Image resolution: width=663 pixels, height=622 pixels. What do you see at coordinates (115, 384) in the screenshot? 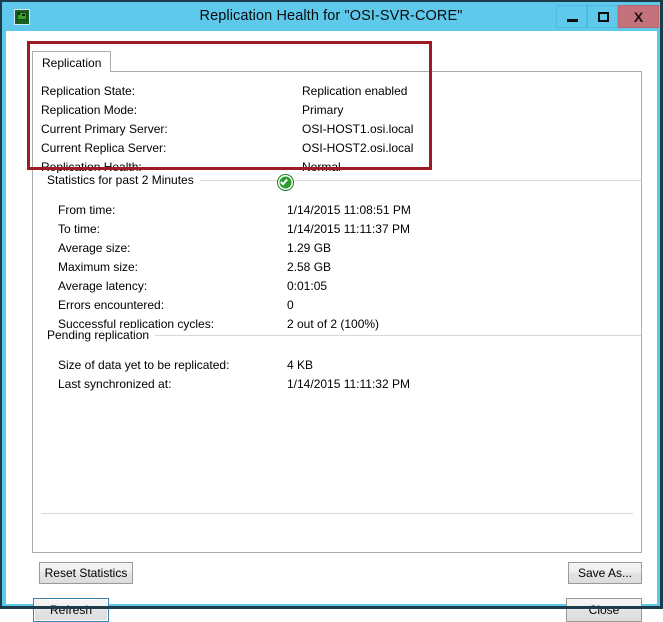
I see `last-synchronized-label: Last synchronized at:` at bounding box center [115, 384].